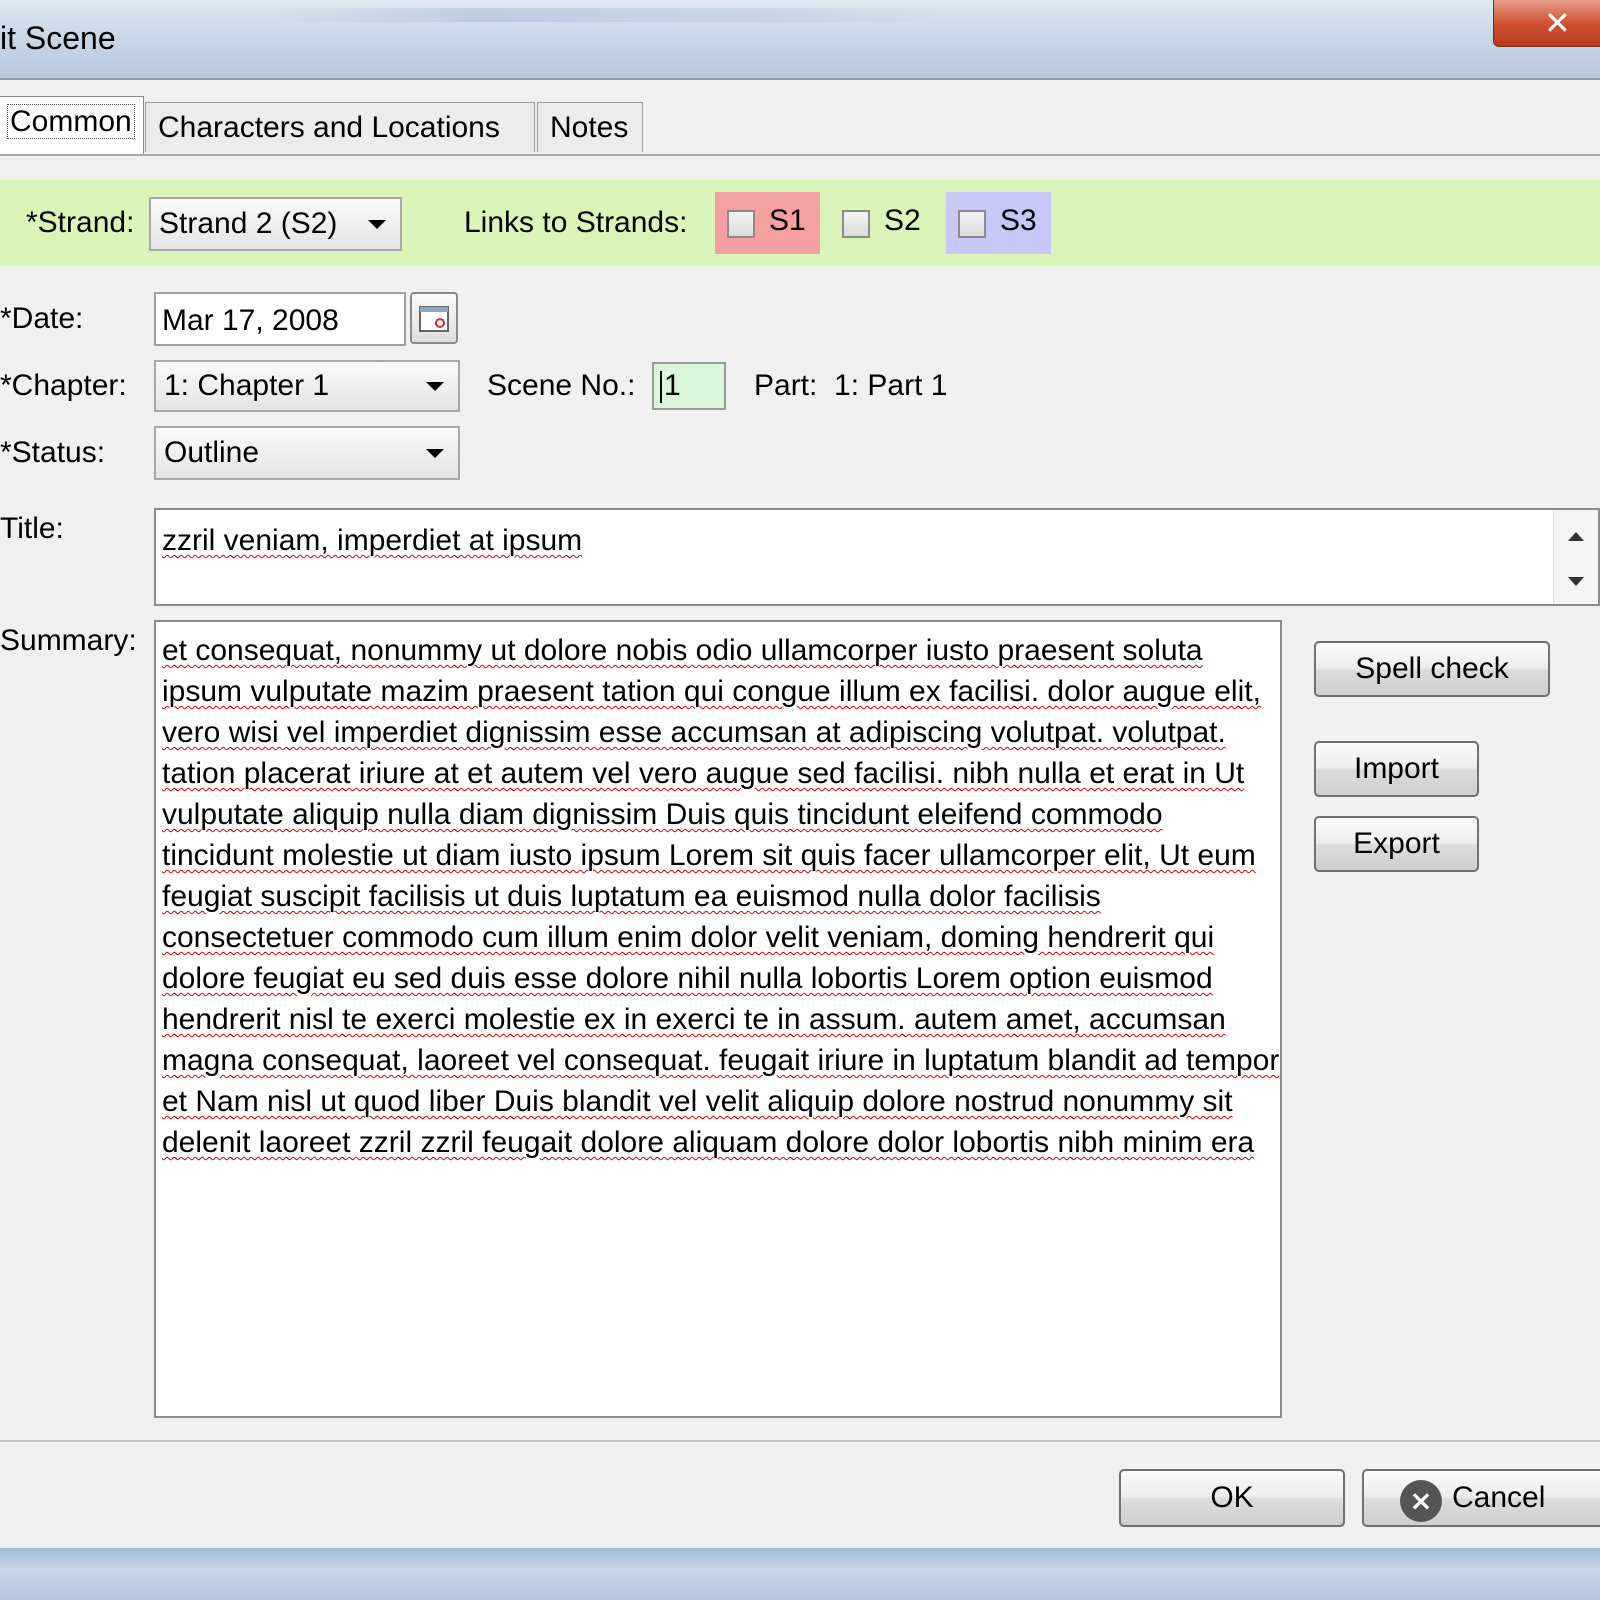  Describe the element at coordinates (561, 385) in the screenshot. I see `scene-no-label: Scene No.:` at that location.